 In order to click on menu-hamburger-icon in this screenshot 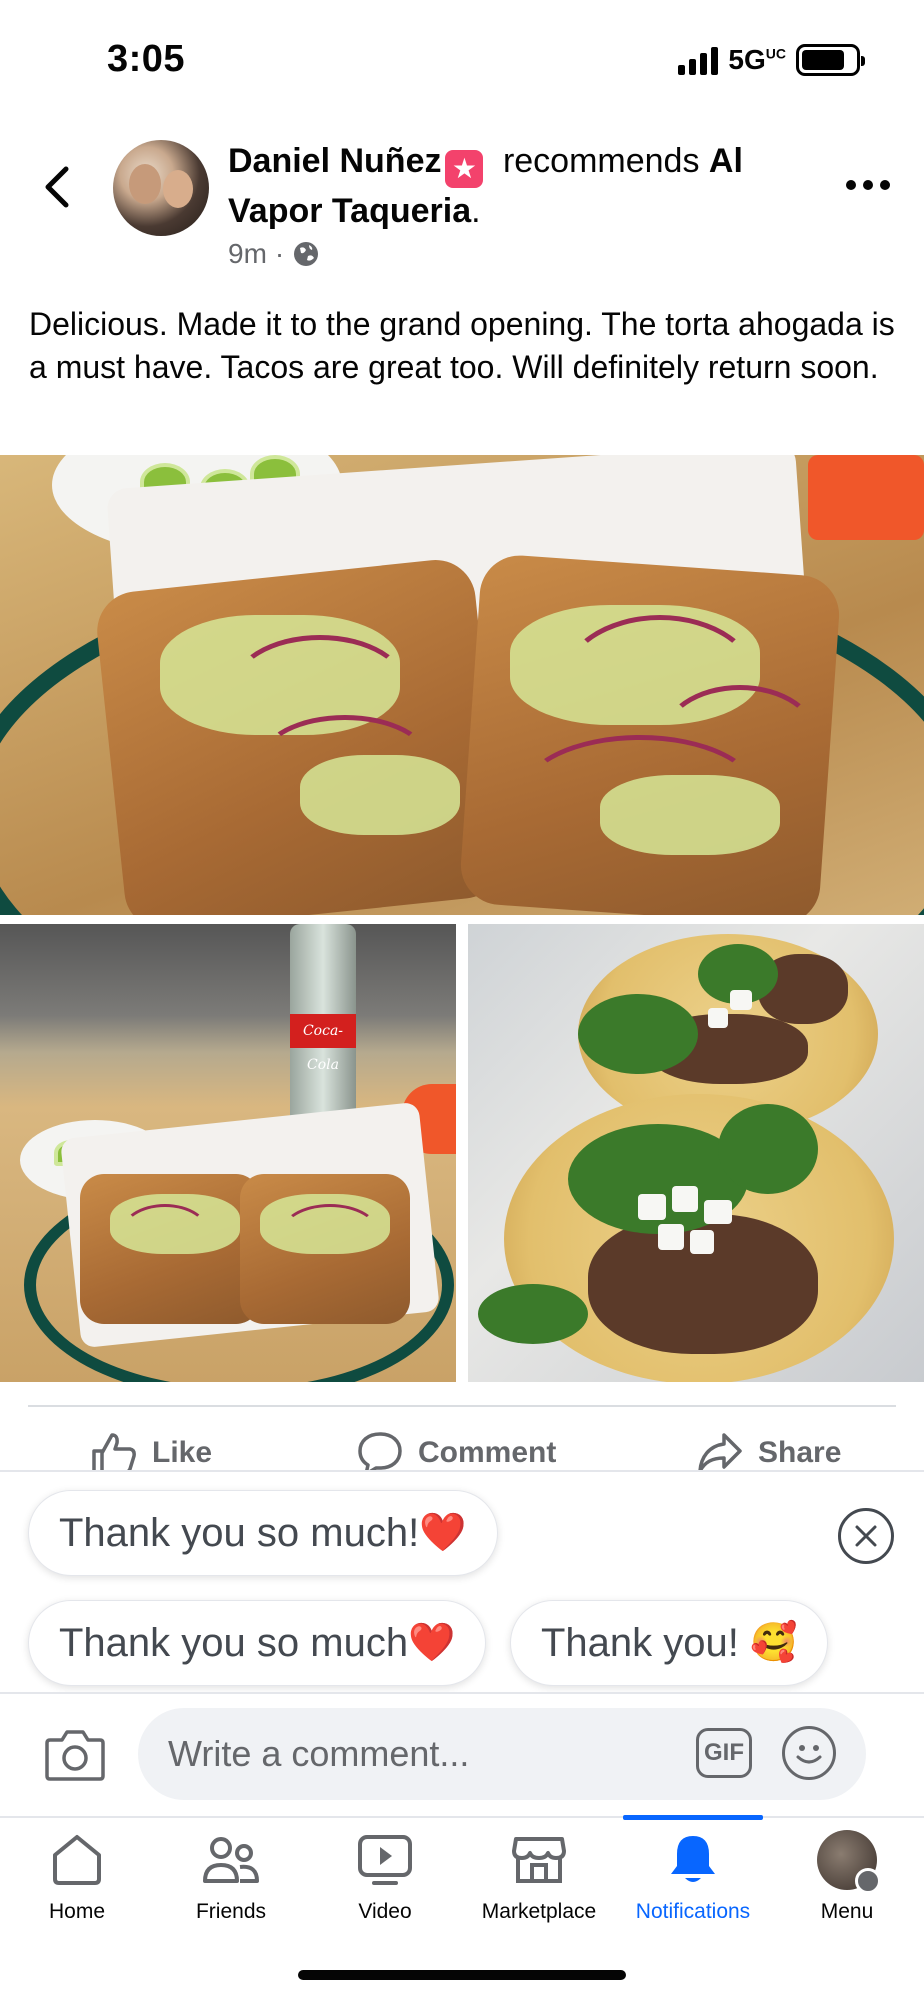, I will do `click(868, 1881)`.